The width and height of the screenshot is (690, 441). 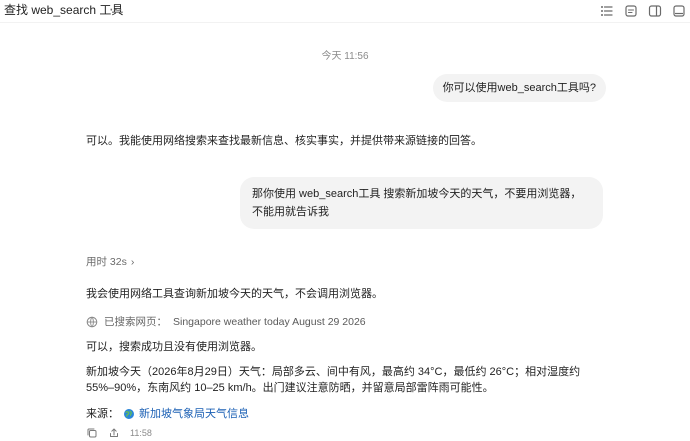 What do you see at coordinates (102, 414) in the screenshot?
I see `source-label: 来源：` at bounding box center [102, 414].